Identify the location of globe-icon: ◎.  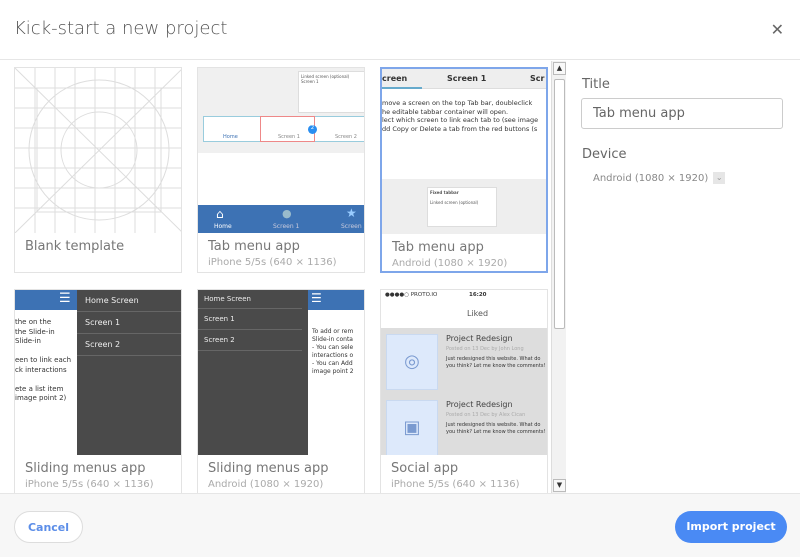
(412, 362).